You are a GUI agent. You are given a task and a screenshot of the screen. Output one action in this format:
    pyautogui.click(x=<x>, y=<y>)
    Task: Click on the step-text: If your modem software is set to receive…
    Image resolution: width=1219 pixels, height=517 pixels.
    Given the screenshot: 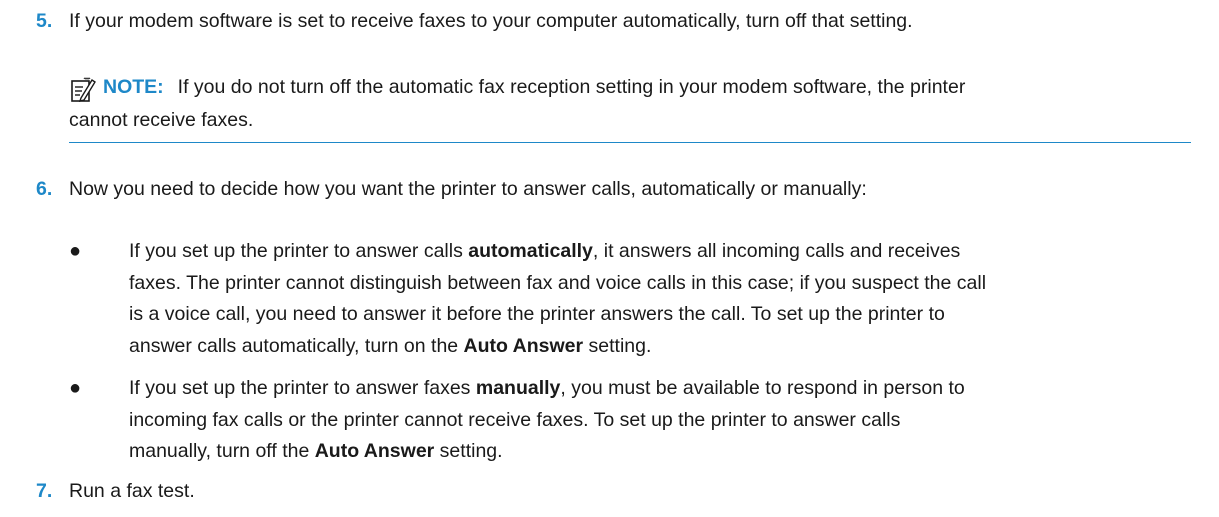 What is the action you would take?
    pyautogui.click(x=491, y=21)
    